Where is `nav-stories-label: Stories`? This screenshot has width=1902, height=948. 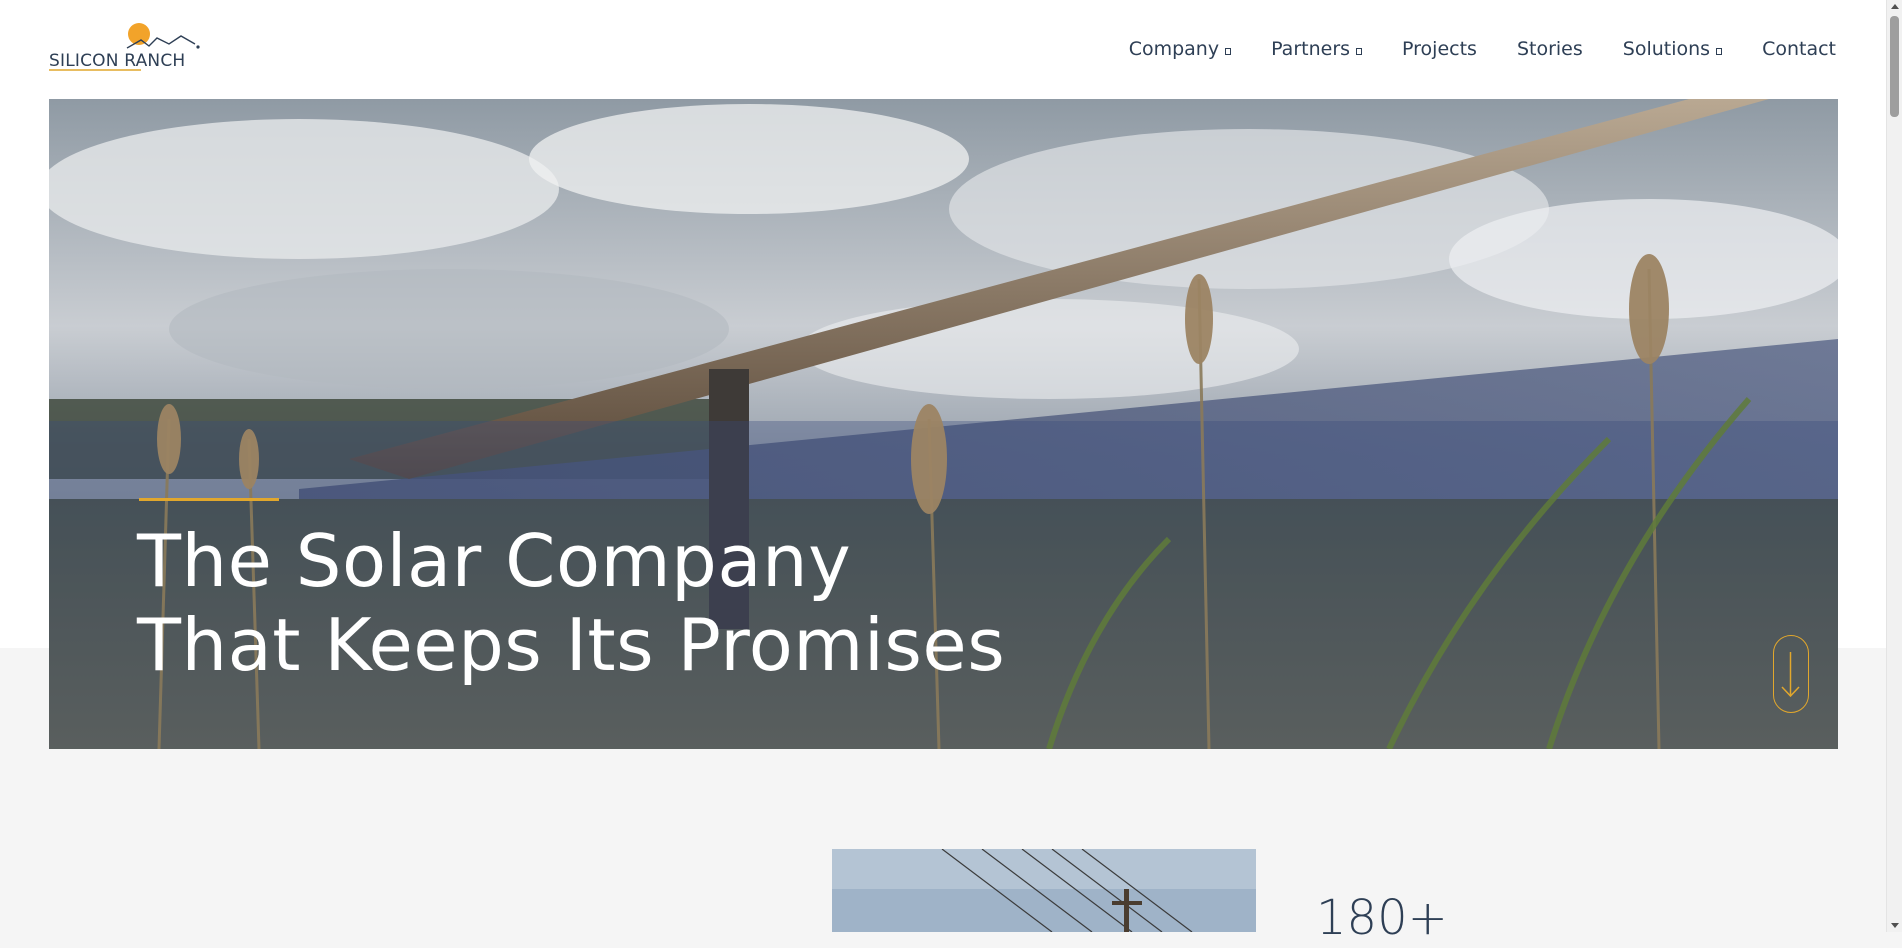 nav-stories-label: Stories is located at coordinates (1549, 49).